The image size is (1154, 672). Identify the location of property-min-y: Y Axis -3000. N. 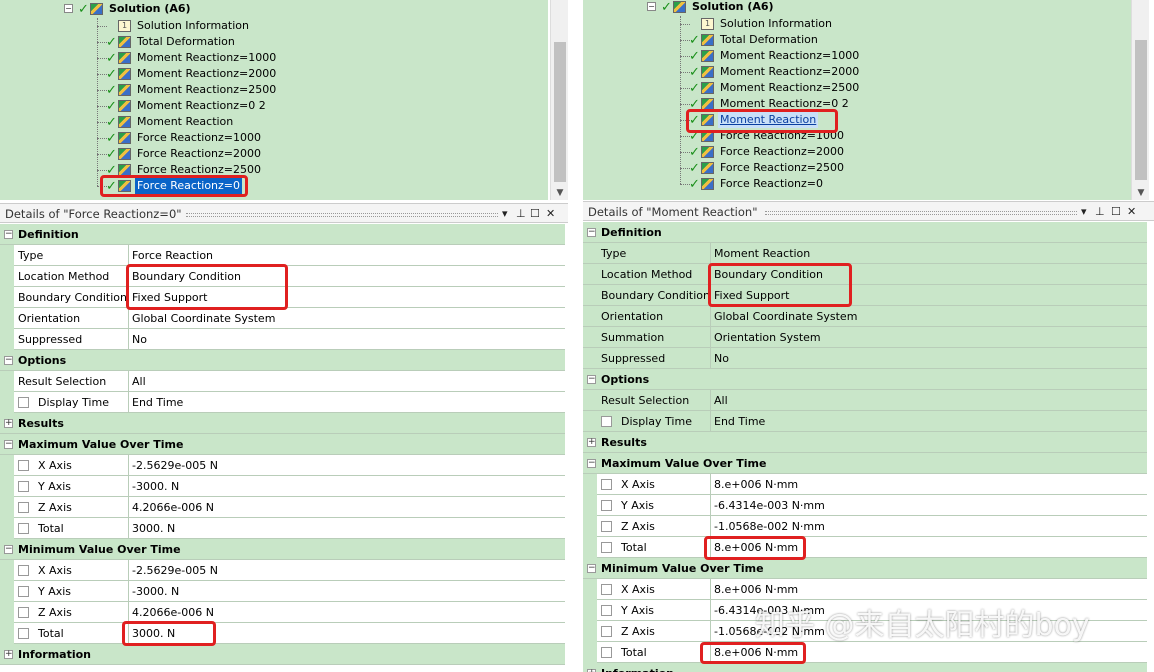
(282, 591).